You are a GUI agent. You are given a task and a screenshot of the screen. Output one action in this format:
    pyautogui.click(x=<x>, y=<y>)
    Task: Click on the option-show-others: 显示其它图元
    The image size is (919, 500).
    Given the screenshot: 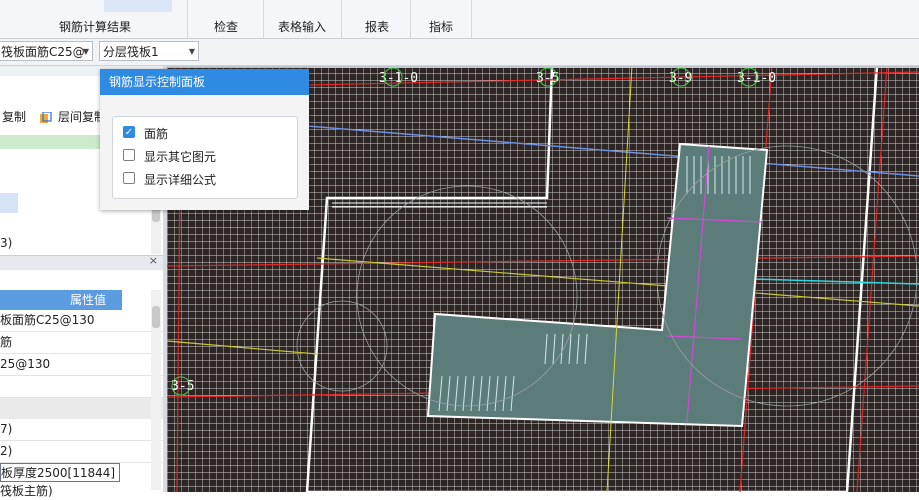 What is the action you would take?
    pyautogui.click(x=205, y=155)
    